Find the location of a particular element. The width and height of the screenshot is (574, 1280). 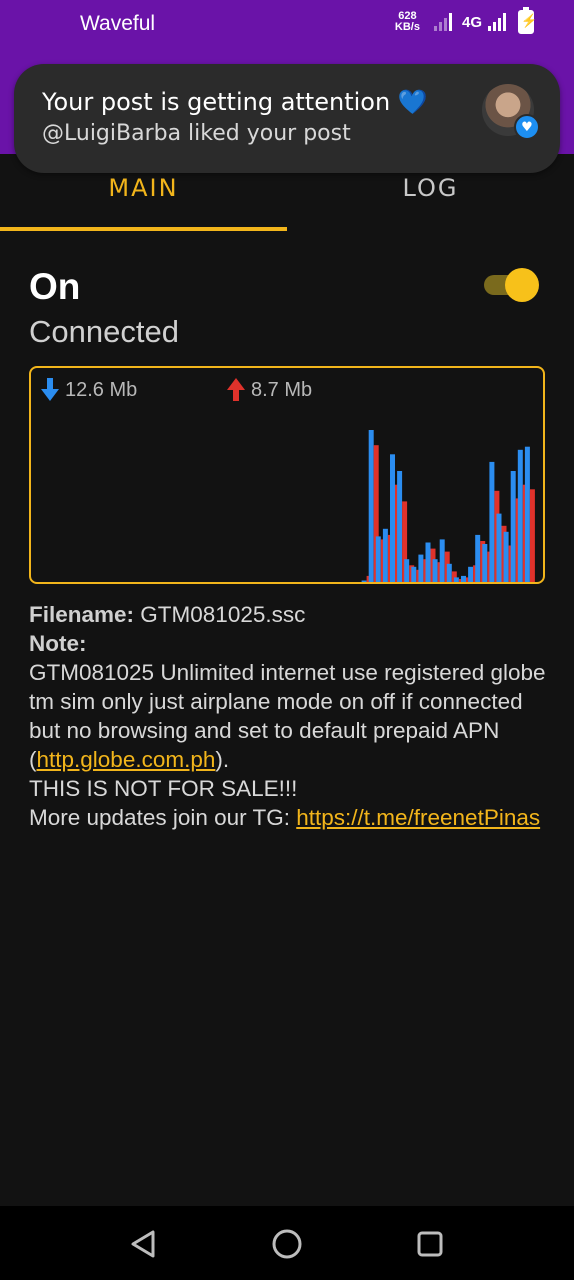

network-speed: 628 KB/s is located at coordinates (407, 22).